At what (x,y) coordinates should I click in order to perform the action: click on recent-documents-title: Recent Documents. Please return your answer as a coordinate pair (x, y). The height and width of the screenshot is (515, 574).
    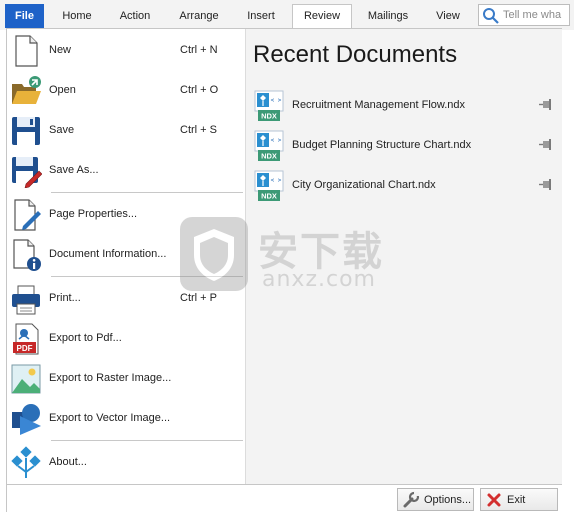
    Looking at the image, I should click on (355, 54).